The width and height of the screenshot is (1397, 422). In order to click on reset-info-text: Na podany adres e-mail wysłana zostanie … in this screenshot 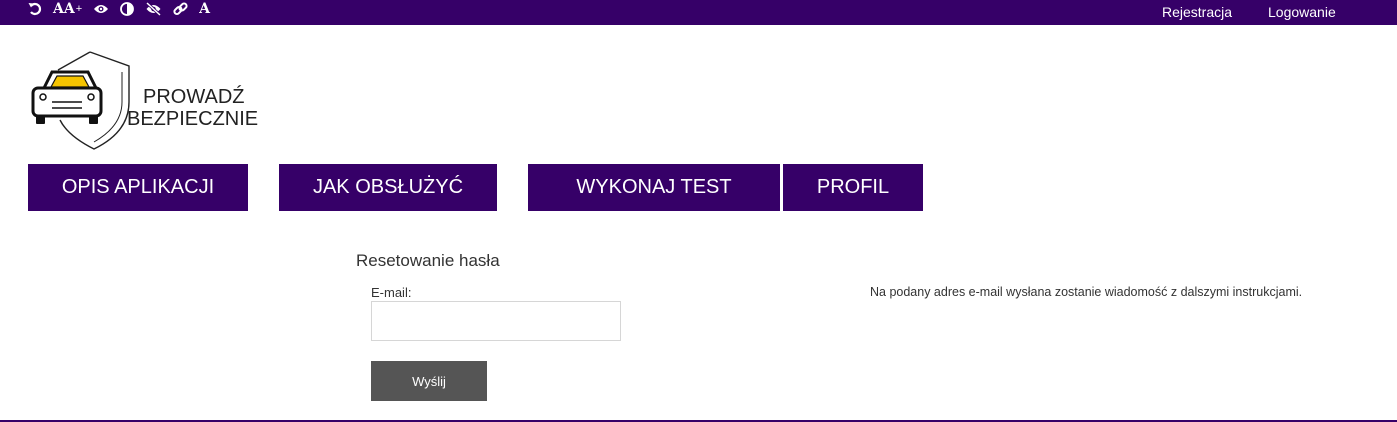, I will do `click(1086, 292)`.